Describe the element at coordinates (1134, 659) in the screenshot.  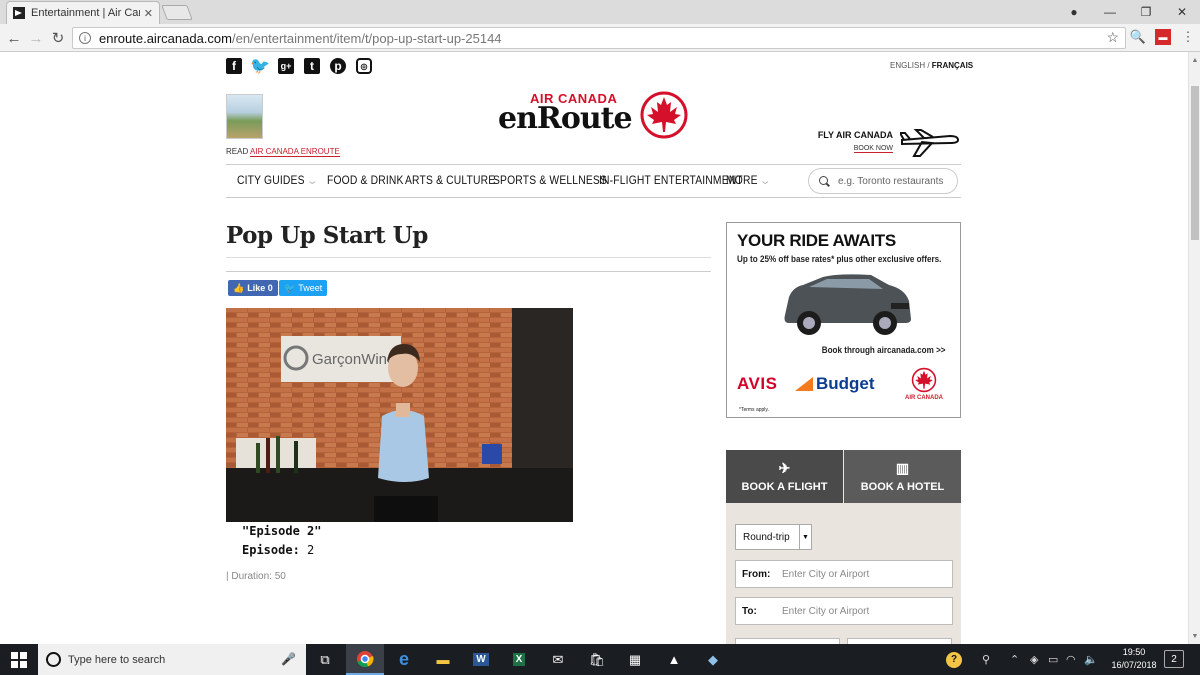
I see `system-clock: 19:50 16/07/2018` at that location.